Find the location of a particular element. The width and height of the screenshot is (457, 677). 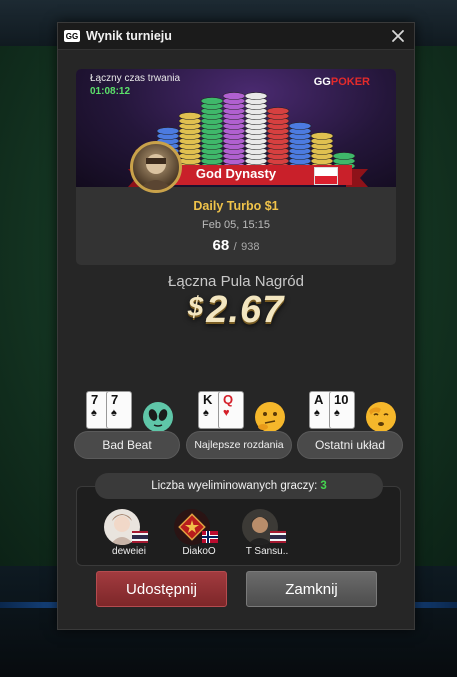

eliminated-count-pill: Liczba wyeliminowanych graczy: 3 is located at coordinates (239, 486).